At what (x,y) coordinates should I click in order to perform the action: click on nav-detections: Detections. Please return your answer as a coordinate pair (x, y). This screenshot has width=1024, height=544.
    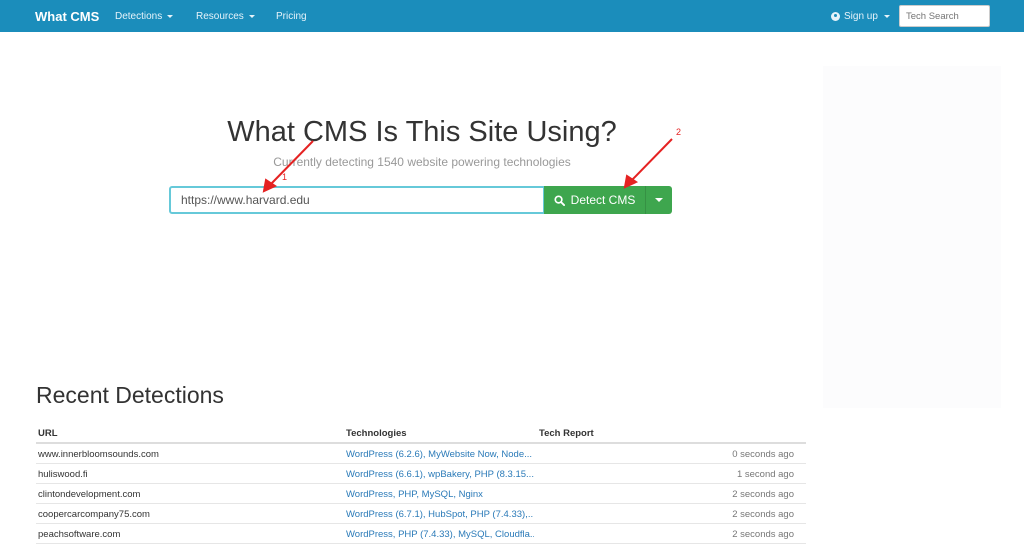
    Looking at the image, I should click on (144, 16).